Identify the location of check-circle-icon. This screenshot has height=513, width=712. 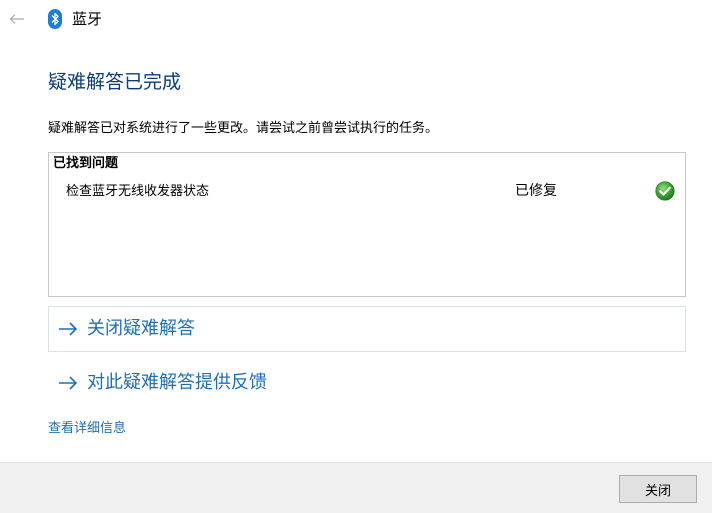
(665, 191).